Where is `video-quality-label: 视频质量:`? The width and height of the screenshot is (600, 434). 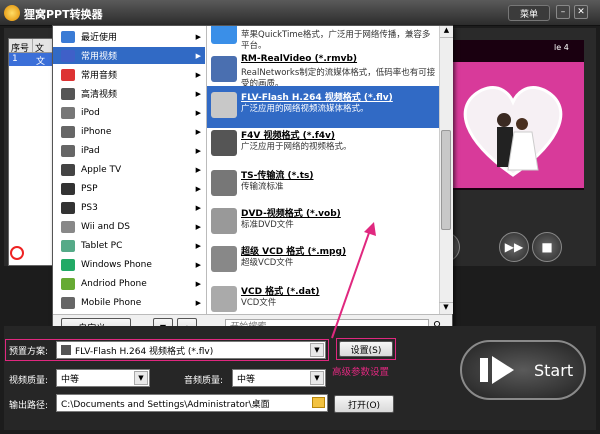
video-quality-label: 视频质量: is located at coordinates (29, 381).